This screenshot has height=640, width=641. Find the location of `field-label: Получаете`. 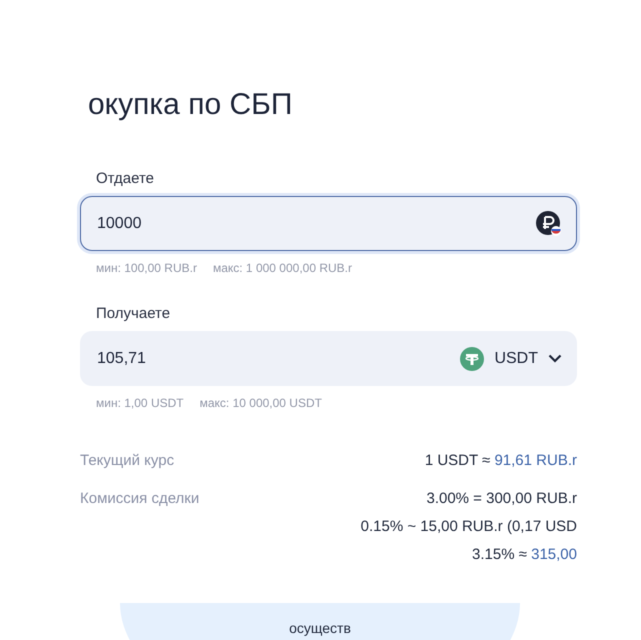

field-label: Получаете is located at coordinates (134, 314).